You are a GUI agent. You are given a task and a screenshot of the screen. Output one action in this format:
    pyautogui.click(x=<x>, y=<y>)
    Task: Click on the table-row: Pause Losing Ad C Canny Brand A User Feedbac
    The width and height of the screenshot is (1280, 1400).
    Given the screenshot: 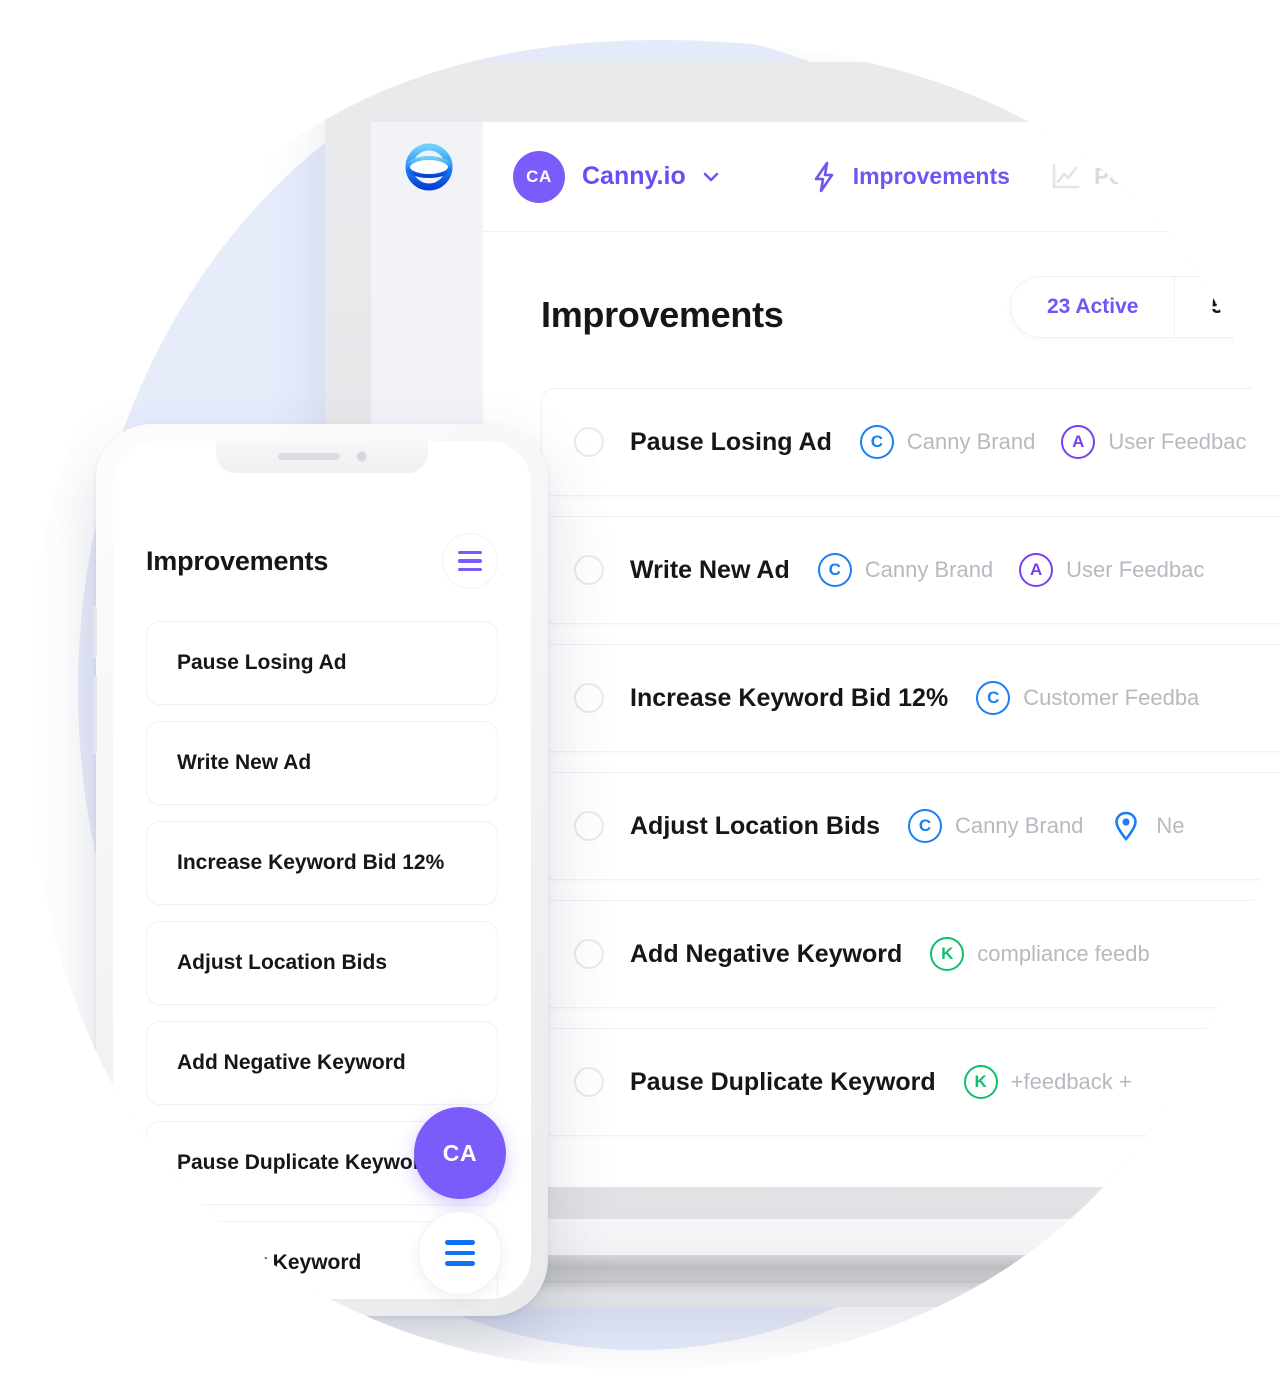 What is the action you would take?
    pyautogui.click(x=910, y=442)
    